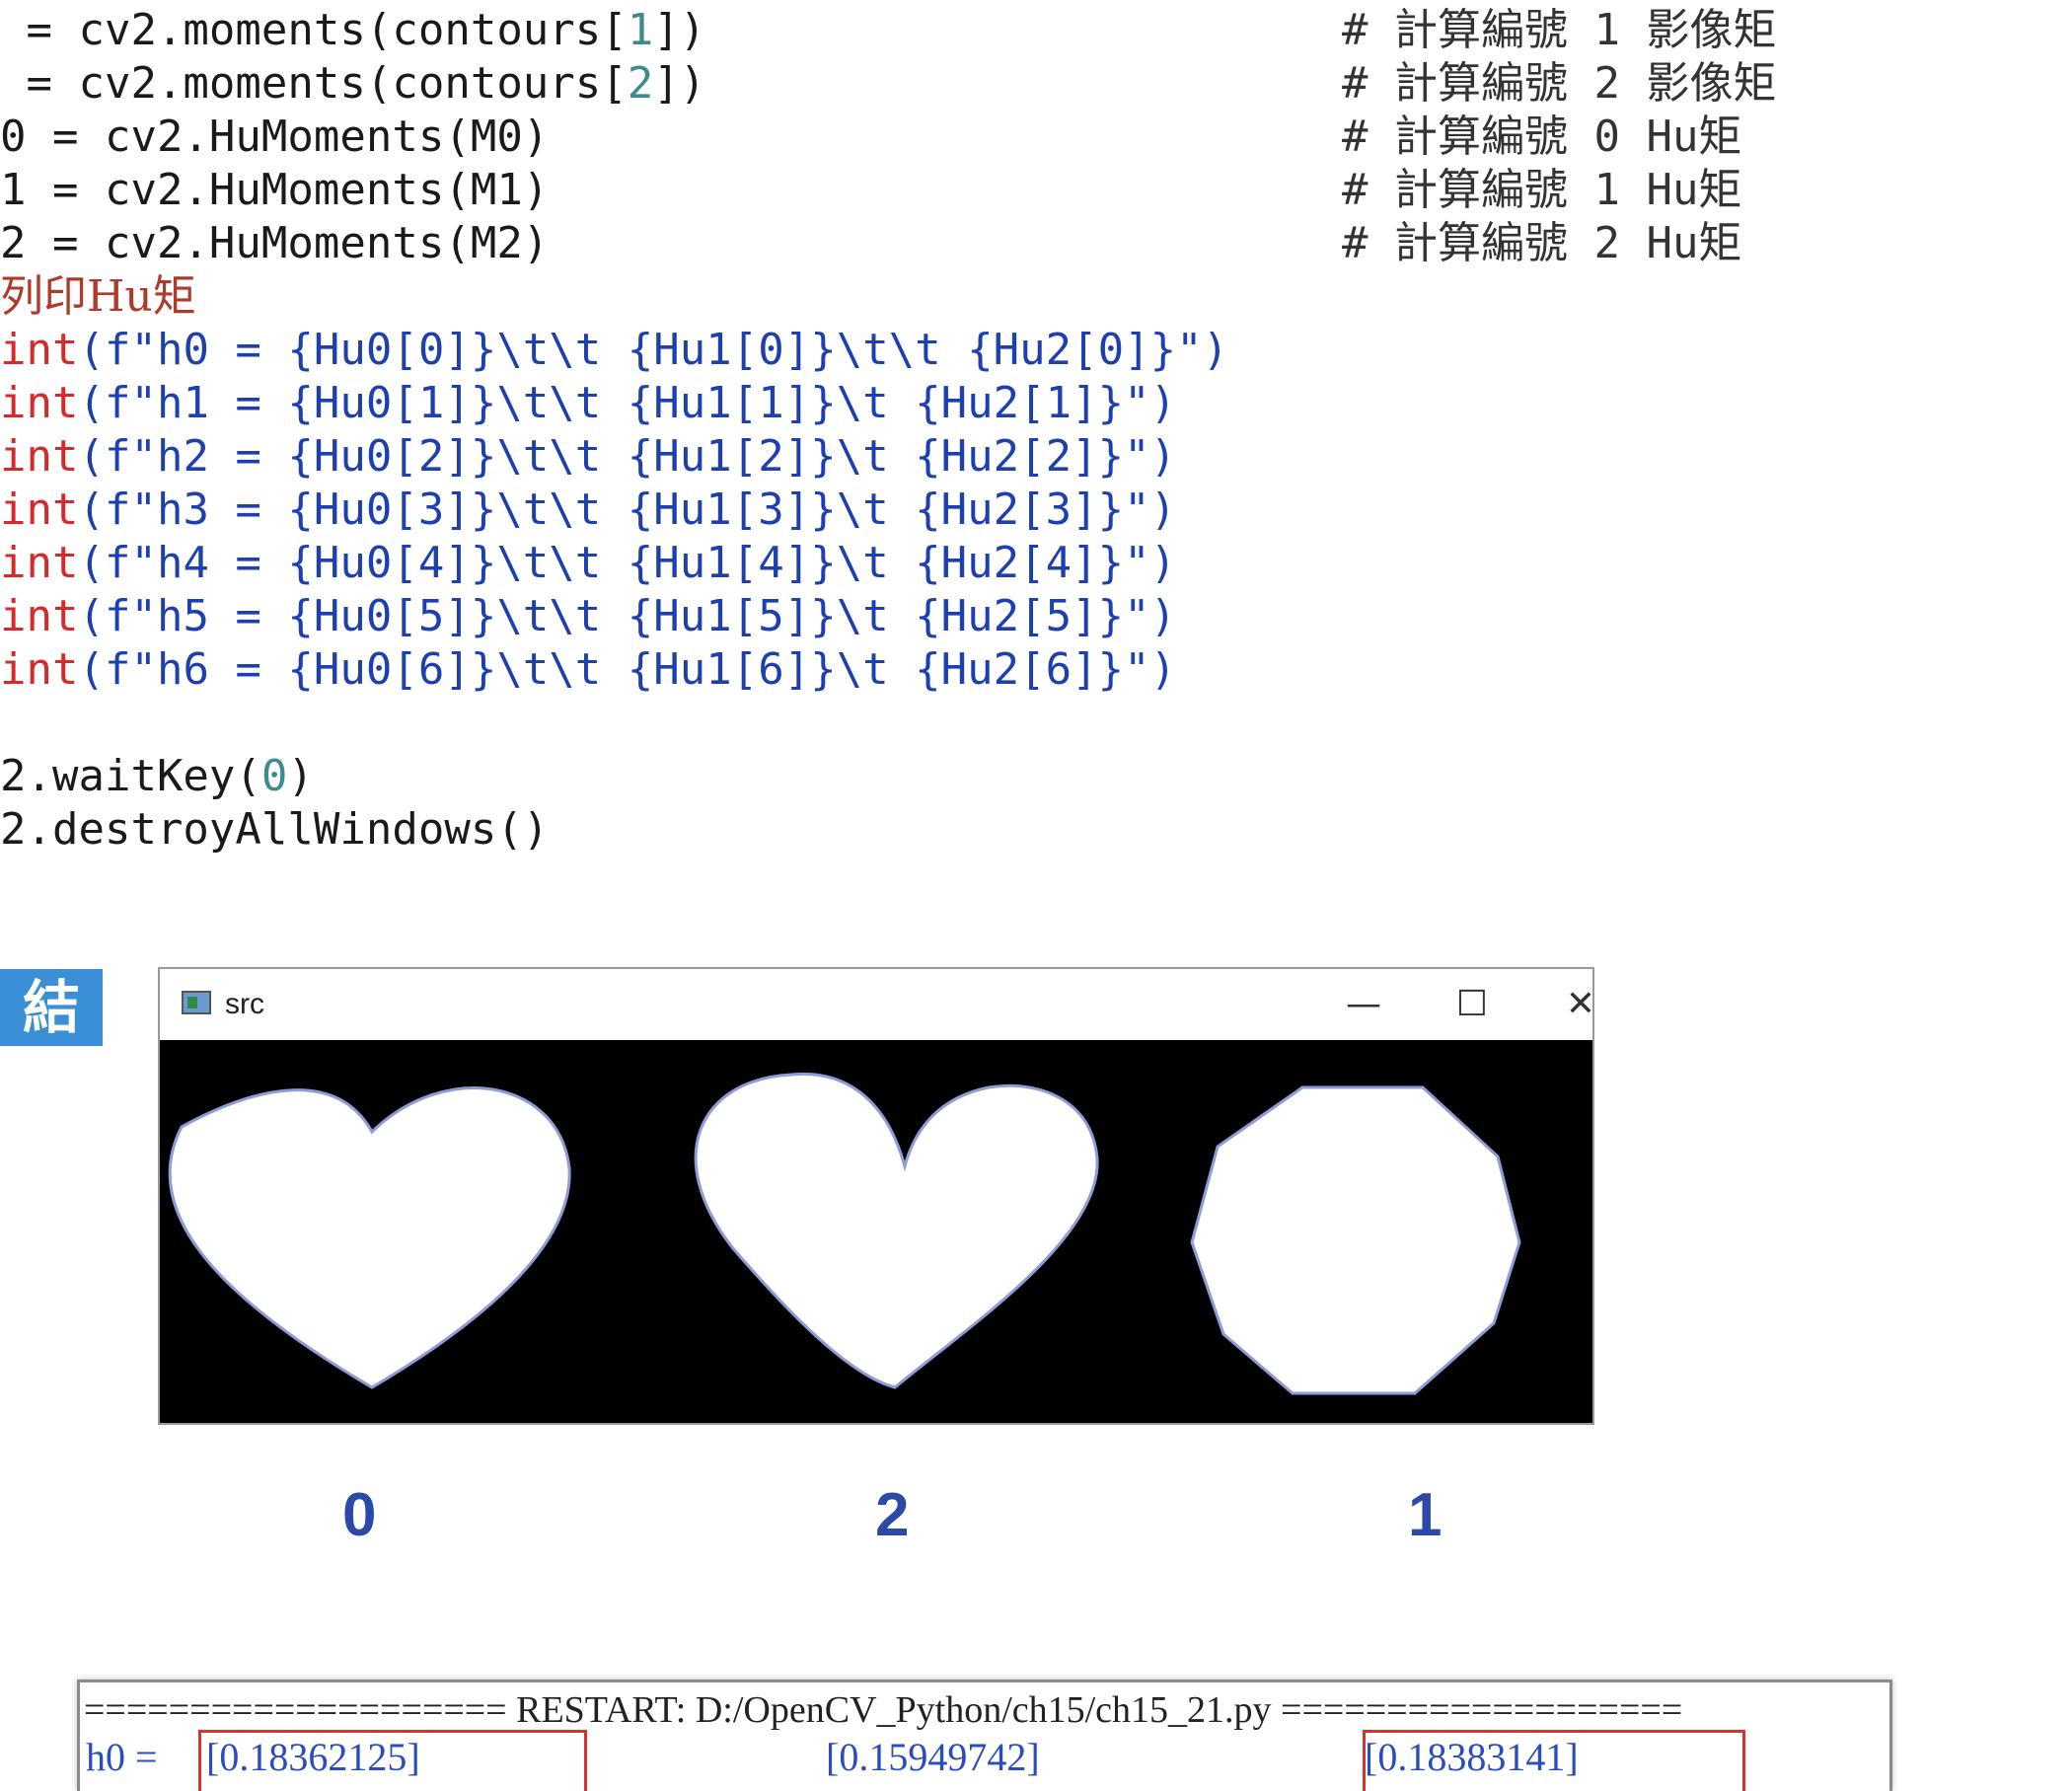 The width and height of the screenshot is (2072, 1791). What do you see at coordinates (275, 829) in the screenshot?
I see `code-line: 2.destroyAllWindows()` at bounding box center [275, 829].